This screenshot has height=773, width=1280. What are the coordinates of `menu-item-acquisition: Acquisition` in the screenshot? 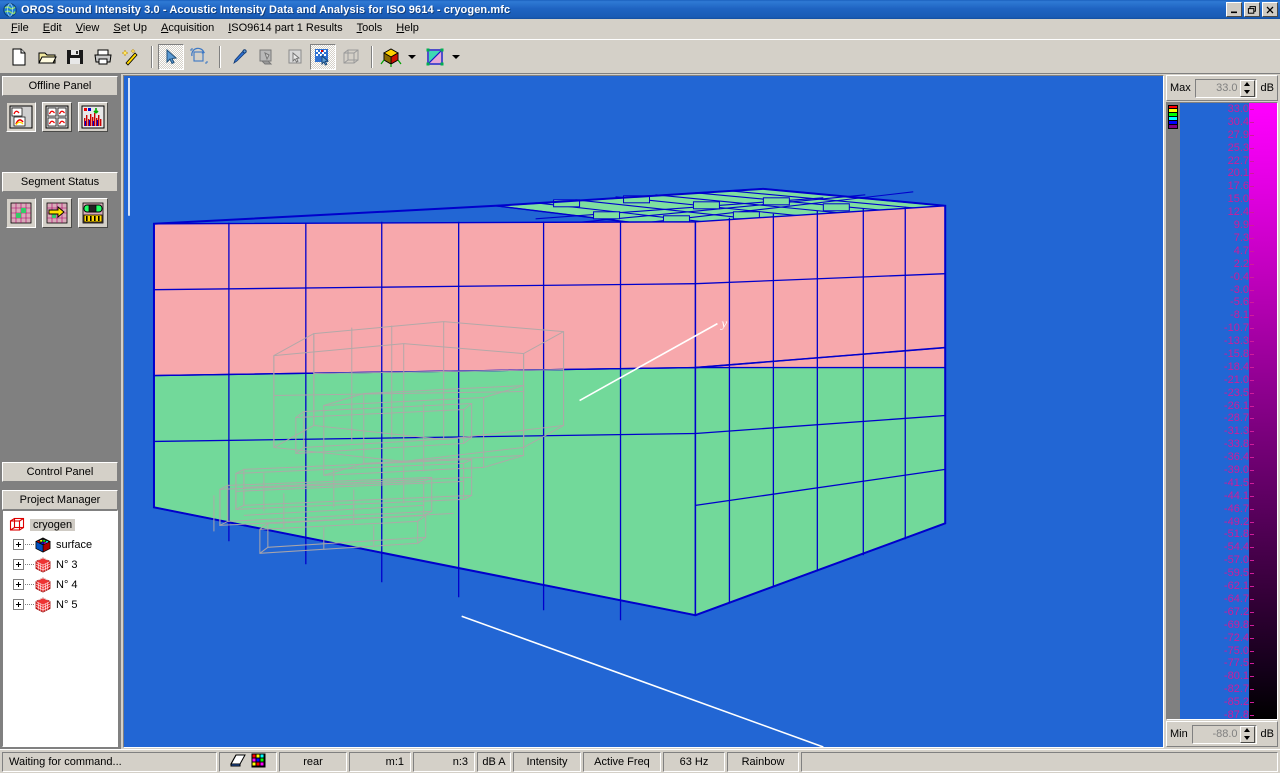 It's located at (187, 28).